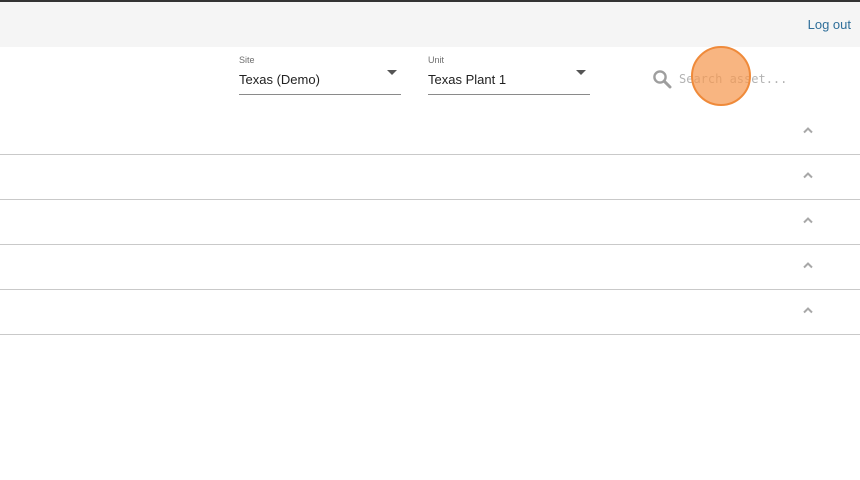  Describe the element at coordinates (430, 24) in the screenshot. I see `top-bar: Log out` at that location.